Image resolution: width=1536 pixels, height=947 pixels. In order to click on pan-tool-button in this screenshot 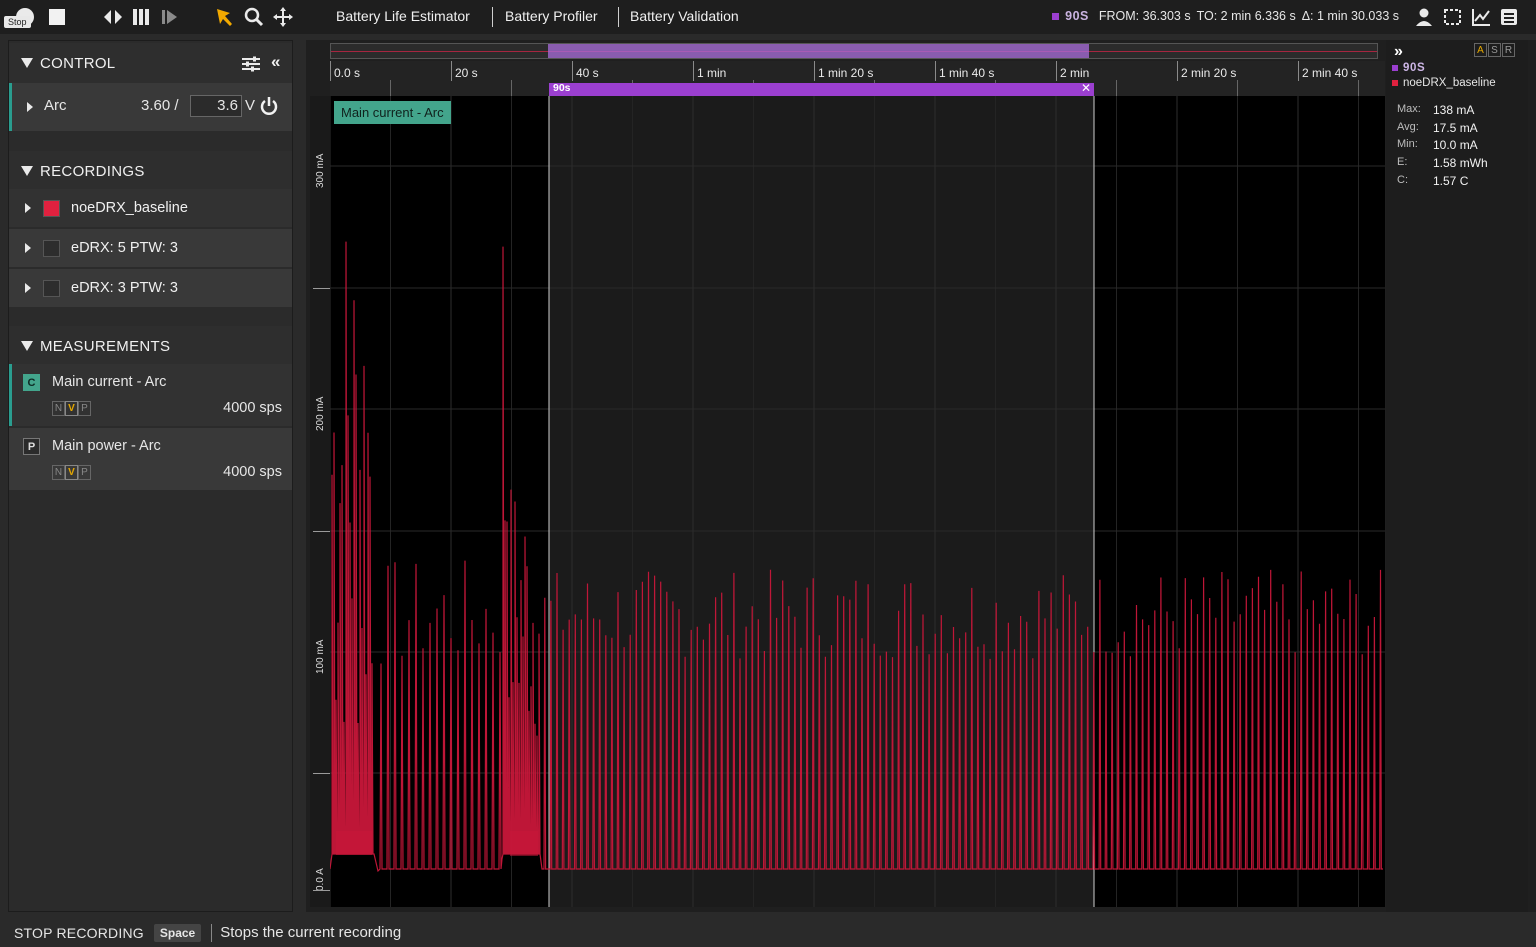, I will do `click(283, 17)`.